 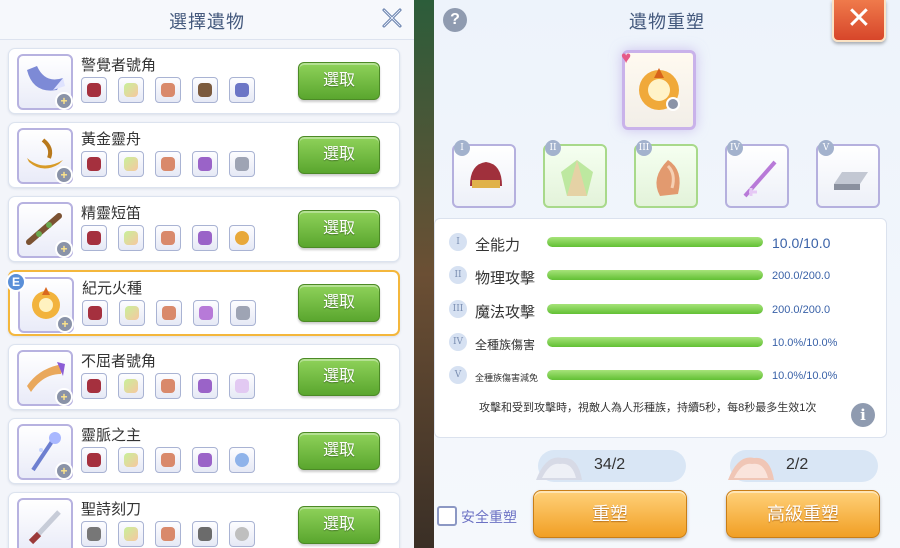 What do you see at coordinates (205, 534) in the screenshot?
I see `gun-icon` at bounding box center [205, 534].